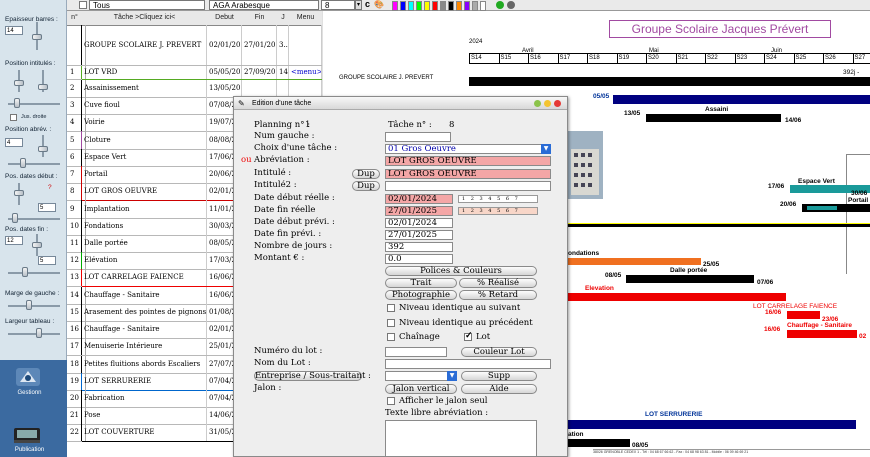  What do you see at coordinates (391, 401) in the screenshot?
I see `afficher-jalon-checkbox` at bounding box center [391, 401].